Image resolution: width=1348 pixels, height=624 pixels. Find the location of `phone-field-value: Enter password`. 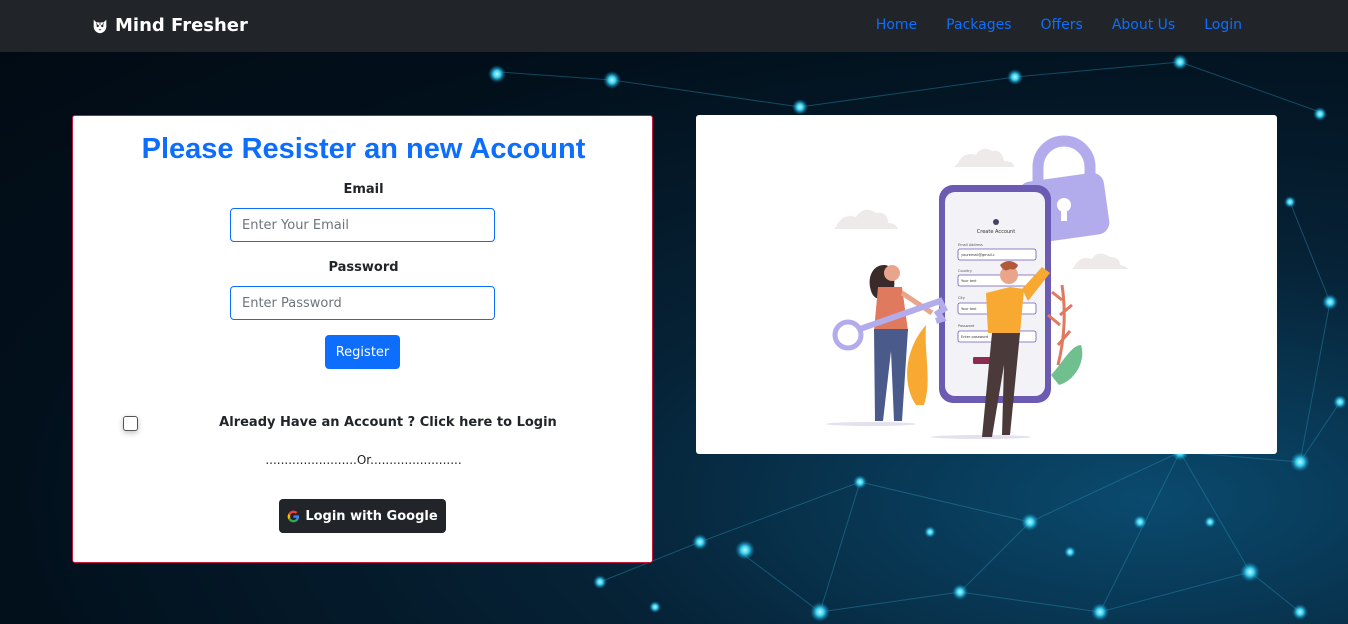

phone-field-value: Enter password is located at coordinates (974, 337).